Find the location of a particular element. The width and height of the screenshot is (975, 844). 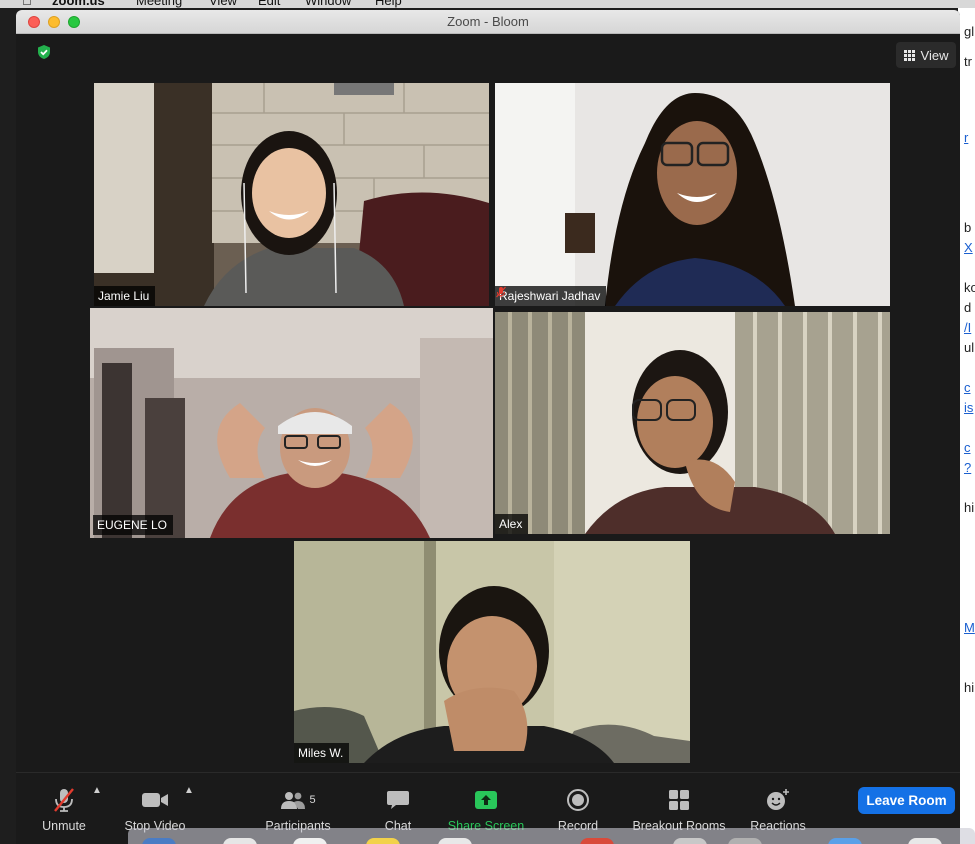

video-tile: Jamie Liu is located at coordinates (291, 194).